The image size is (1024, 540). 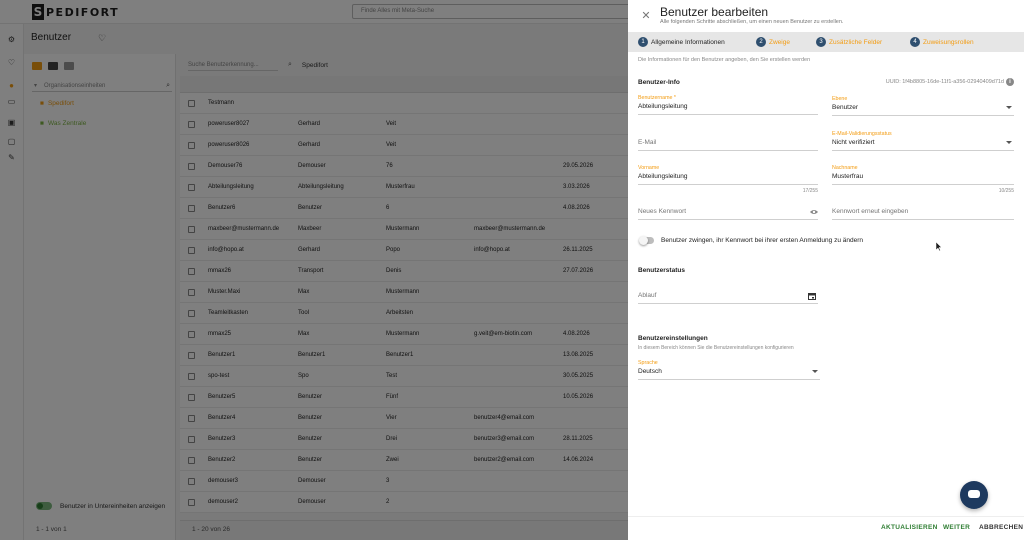 I want to click on username-field: Benutzername * Abteilungsleitung, so click(x=728, y=105).